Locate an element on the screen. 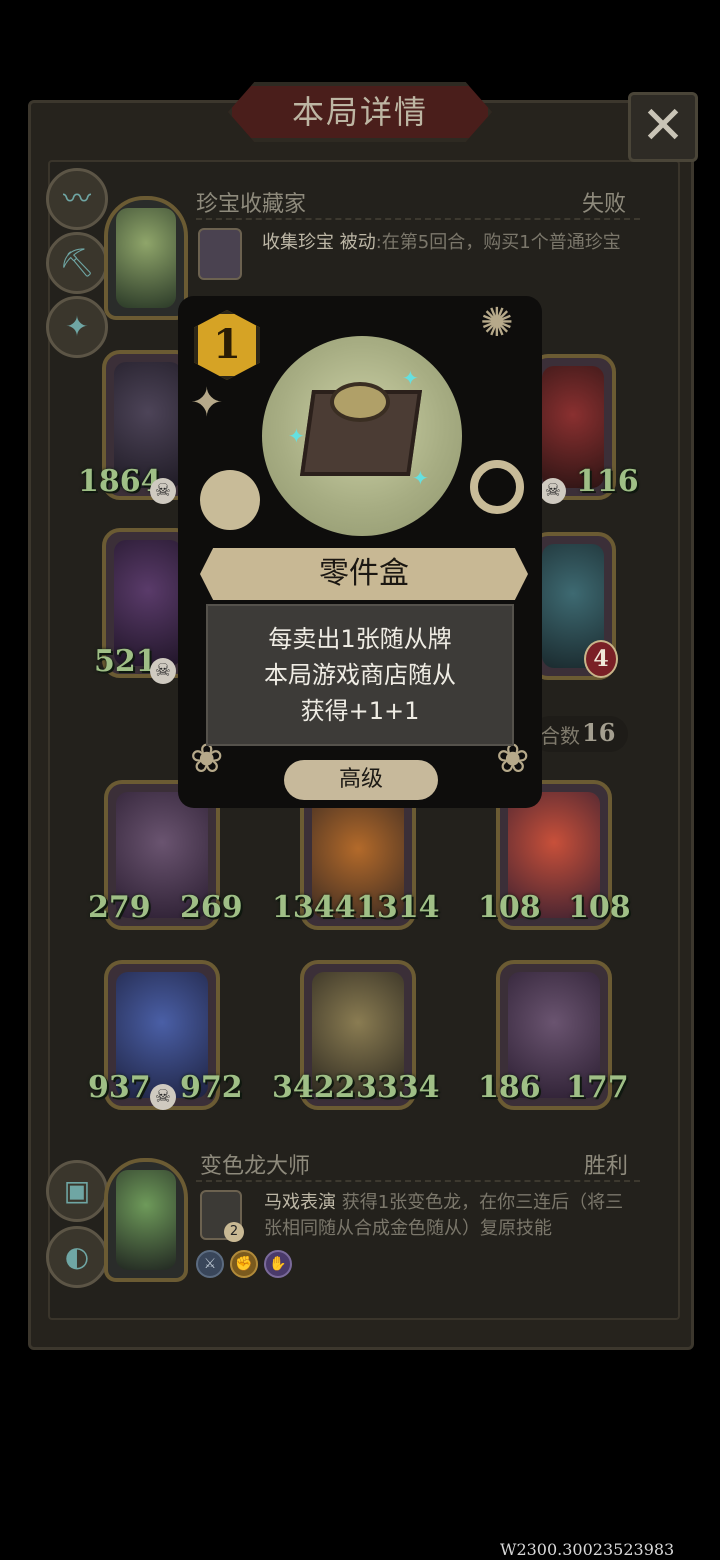  card-desc-line: 本局游戏商店随从 is located at coordinates (360, 675).